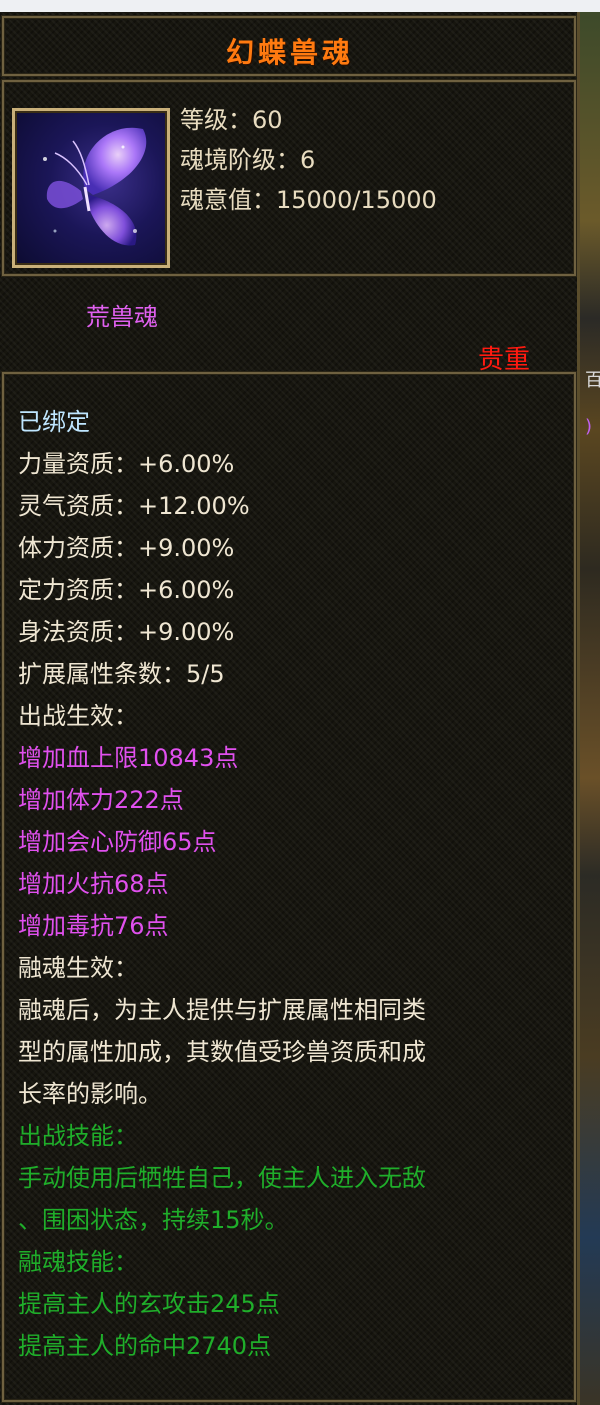 The height and width of the screenshot is (1405, 600). I want to click on item-name: 幻蝶兽魂, so click(289, 52).